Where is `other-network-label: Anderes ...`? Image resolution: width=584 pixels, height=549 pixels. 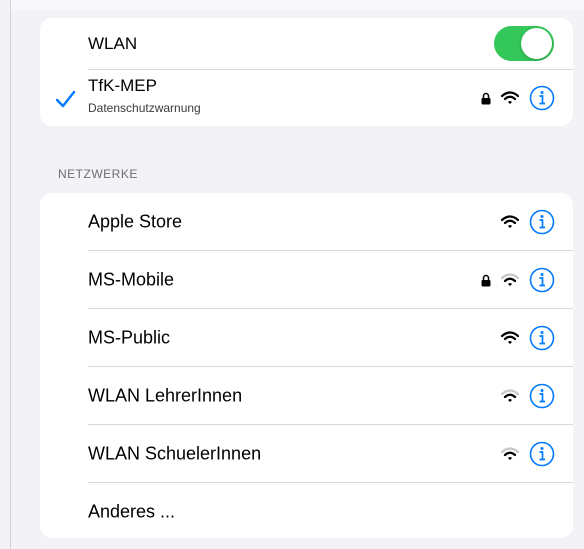
other-network-label: Anderes ... is located at coordinates (132, 511).